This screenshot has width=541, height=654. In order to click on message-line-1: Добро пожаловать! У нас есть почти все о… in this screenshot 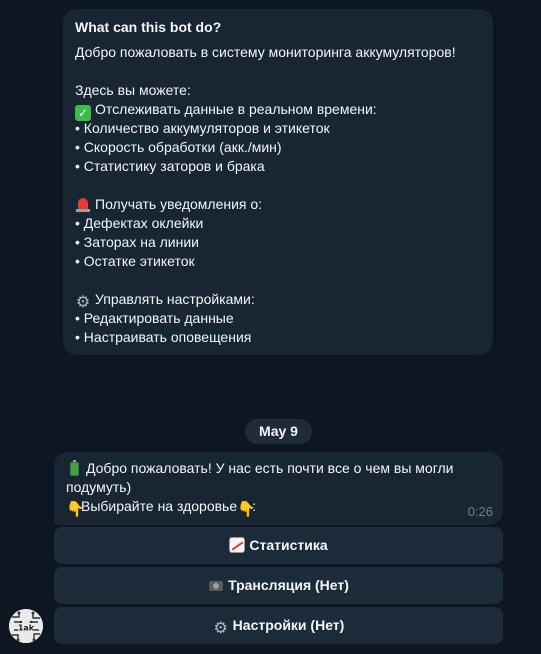, I will do `click(278, 468)`.